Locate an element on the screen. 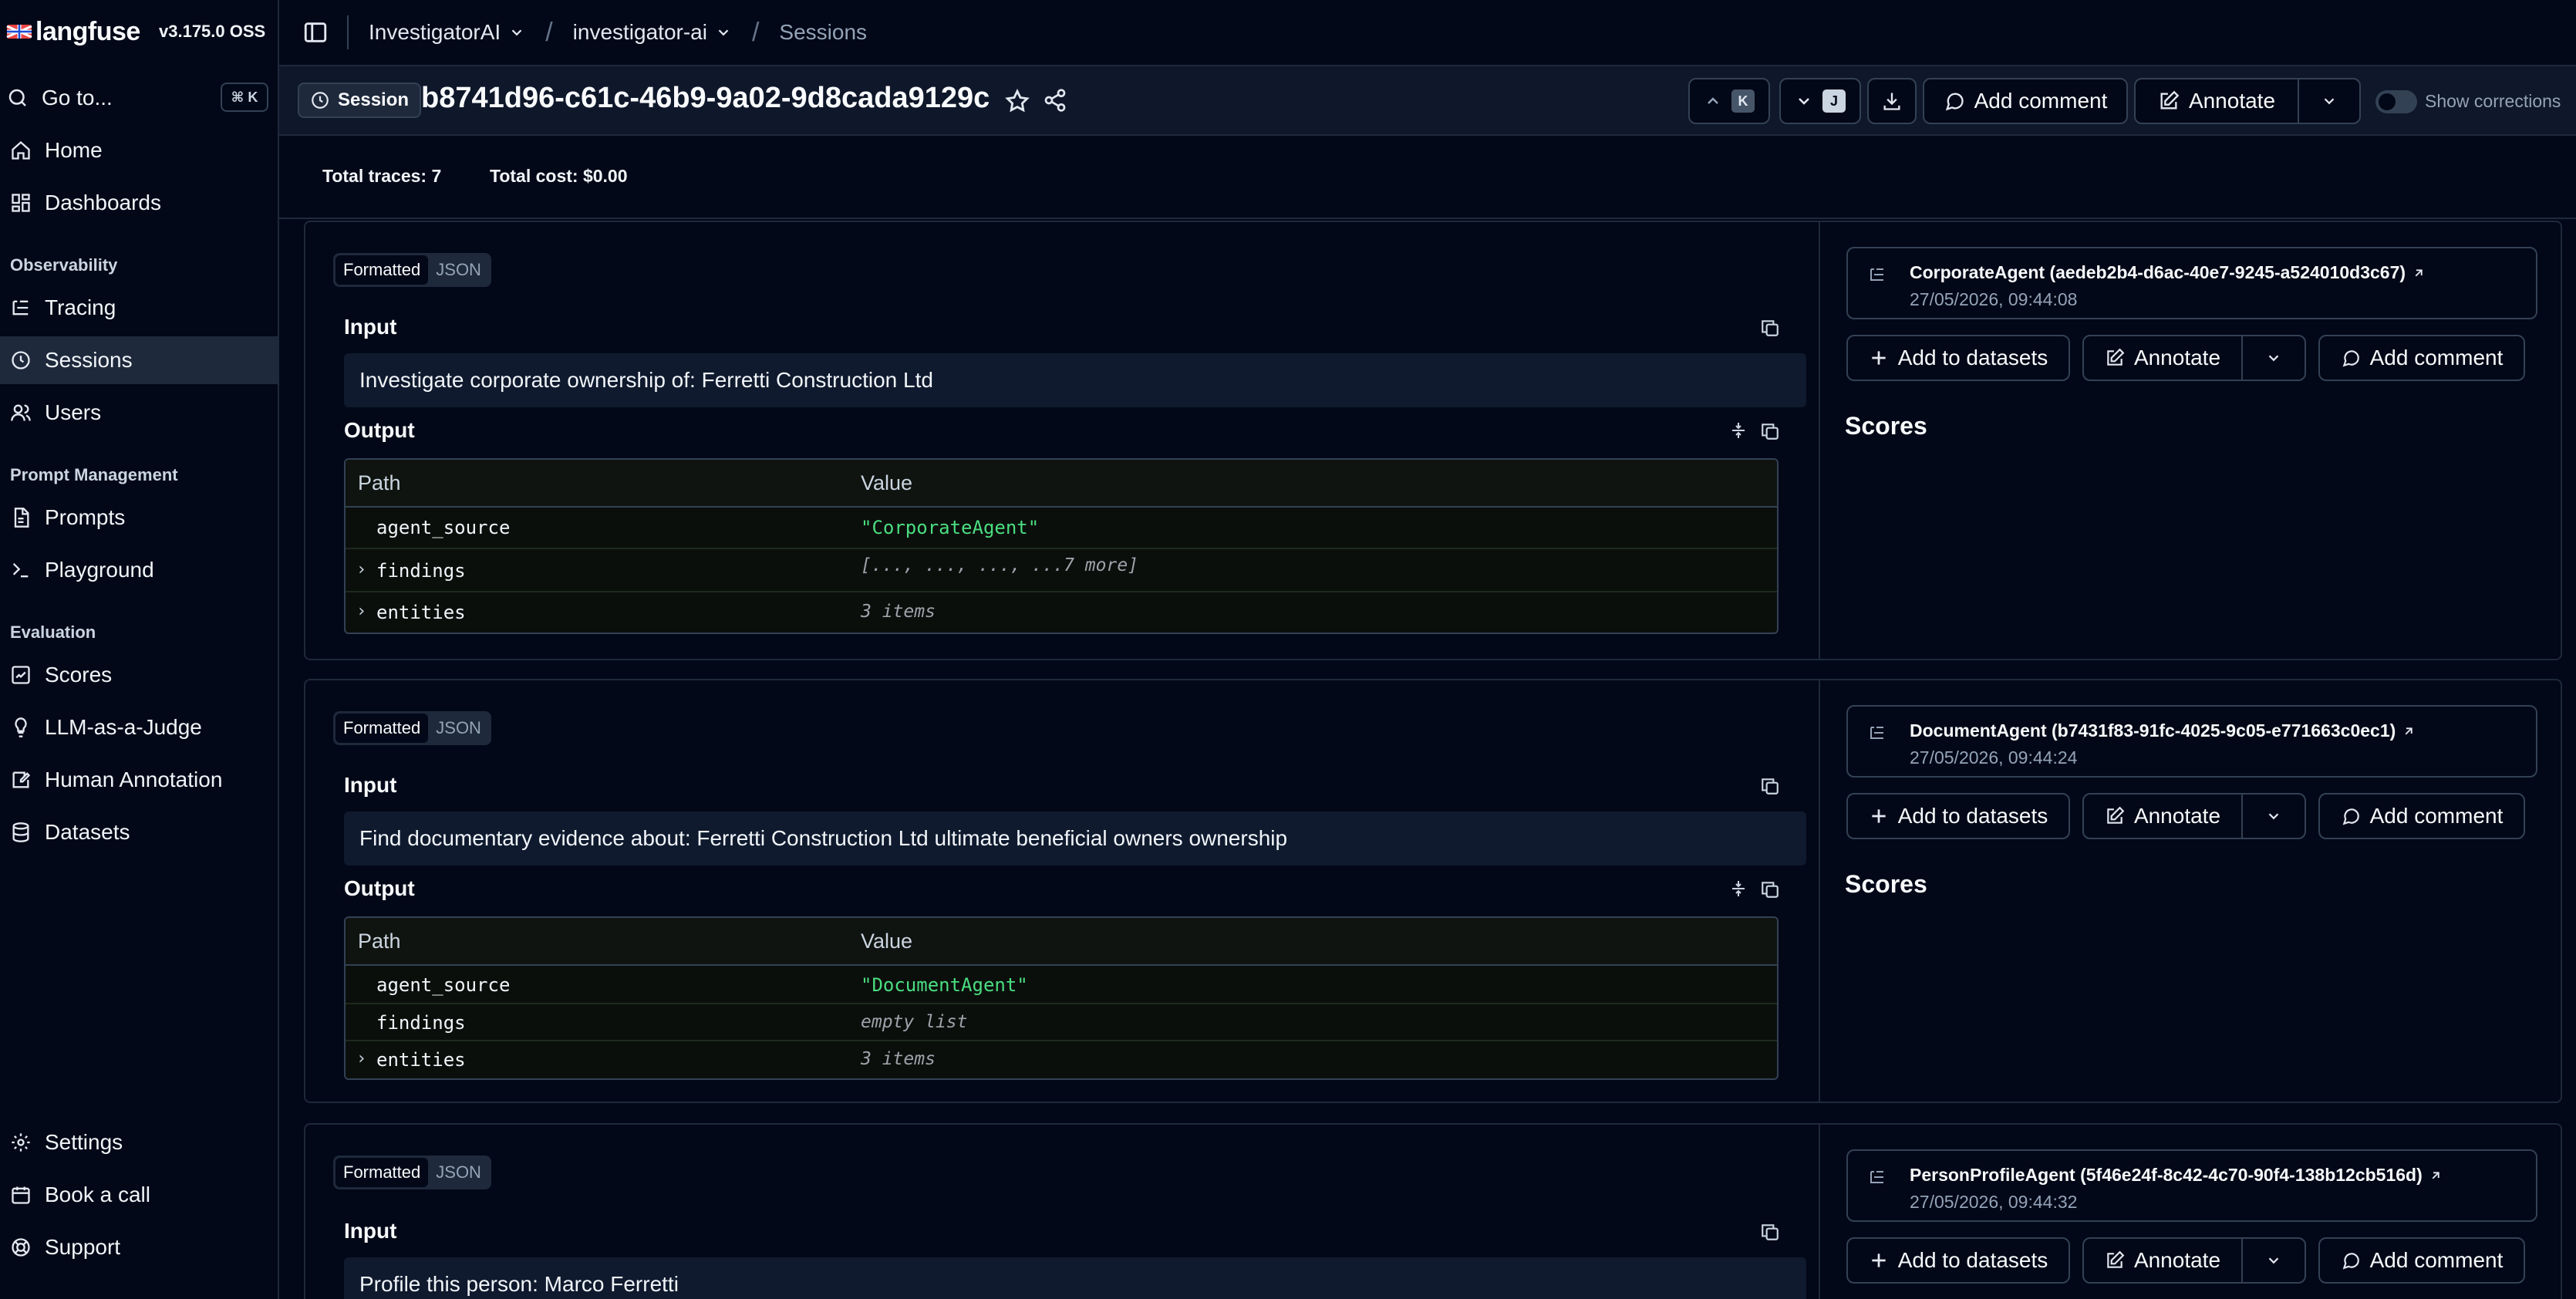  sidebar-item-users: Users is located at coordinates (139, 413).